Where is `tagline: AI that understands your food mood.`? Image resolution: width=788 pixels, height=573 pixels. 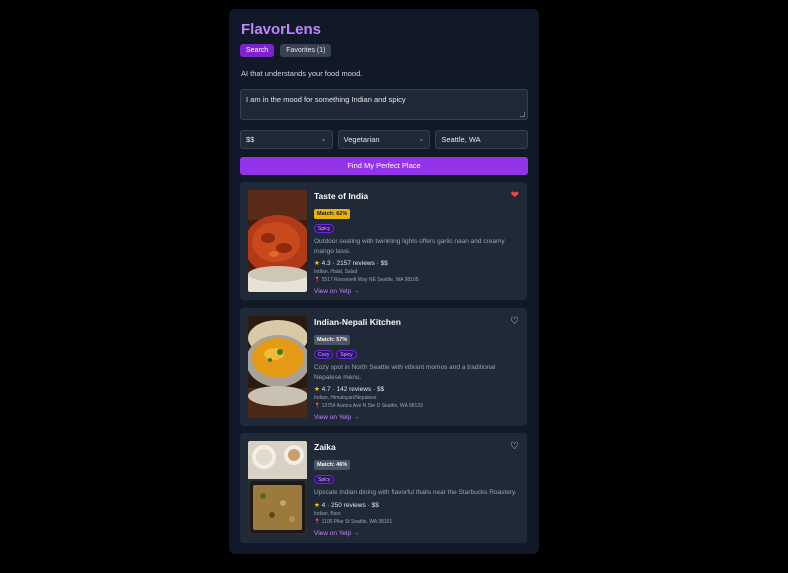 tagline: AI that understands your food mood. is located at coordinates (302, 73).